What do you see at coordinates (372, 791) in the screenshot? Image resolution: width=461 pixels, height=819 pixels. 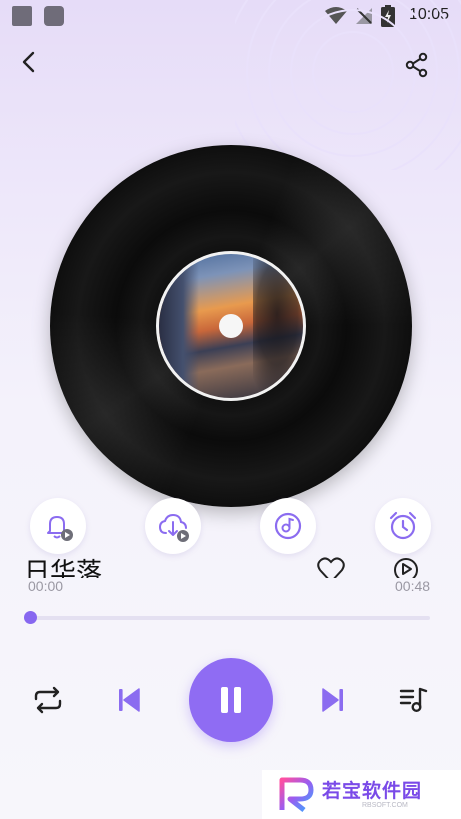 I see `watermark-text: 若宝软件园` at bounding box center [372, 791].